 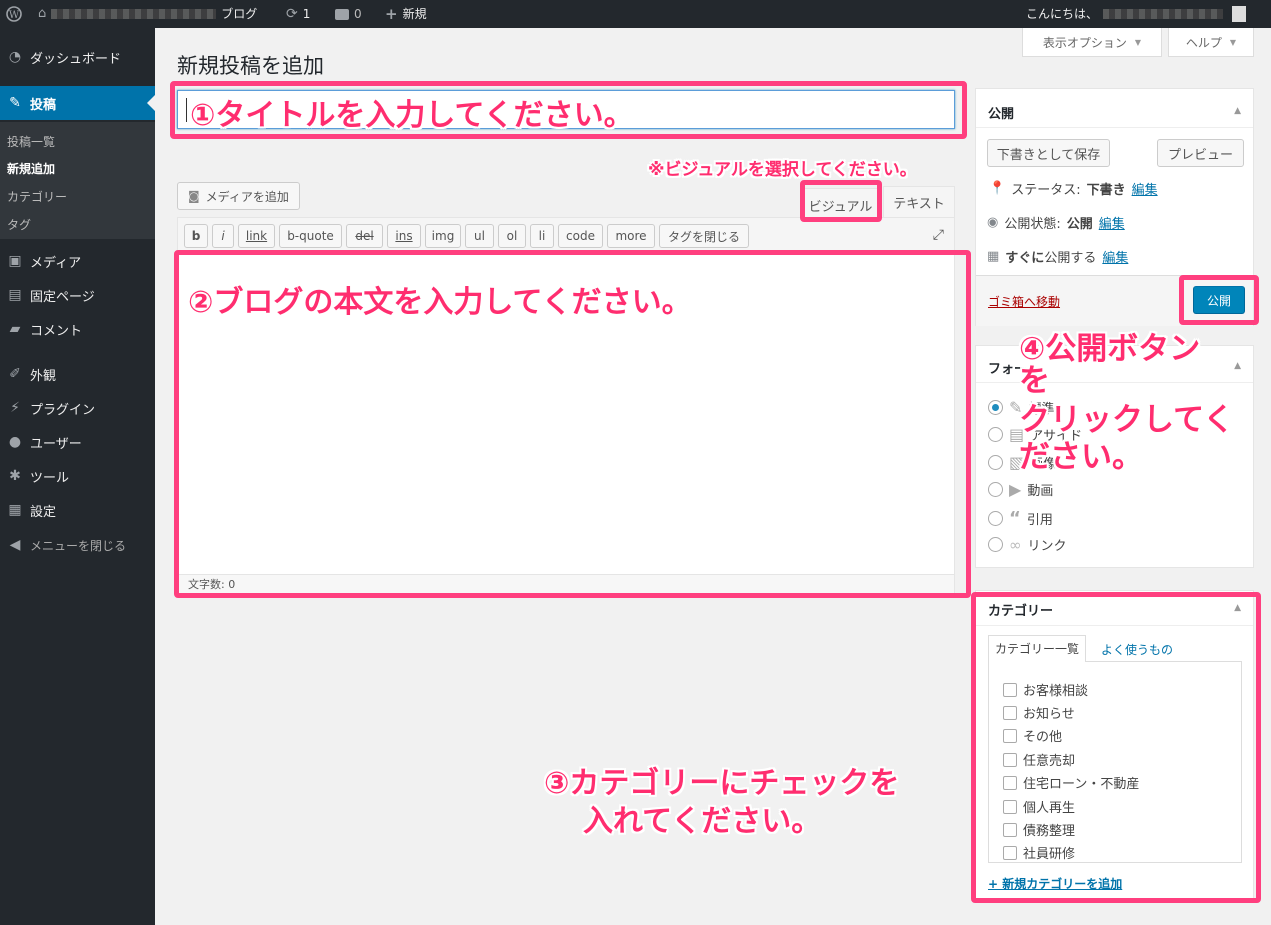 What do you see at coordinates (1024, 301) in the screenshot?
I see `move-to-trash-link: ゴミ箱へ移動` at bounding box center [1024, 301].